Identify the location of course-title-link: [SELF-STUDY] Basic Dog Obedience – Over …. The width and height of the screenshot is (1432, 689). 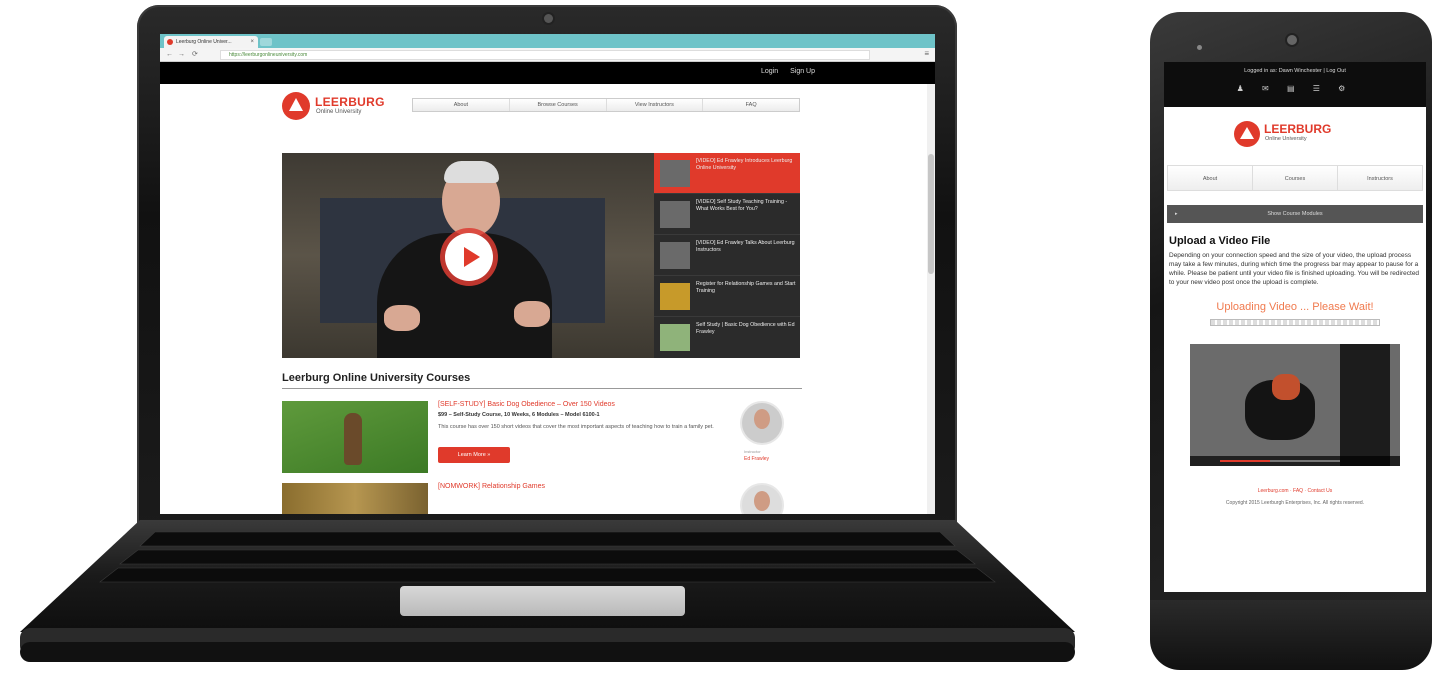
(526, 404).